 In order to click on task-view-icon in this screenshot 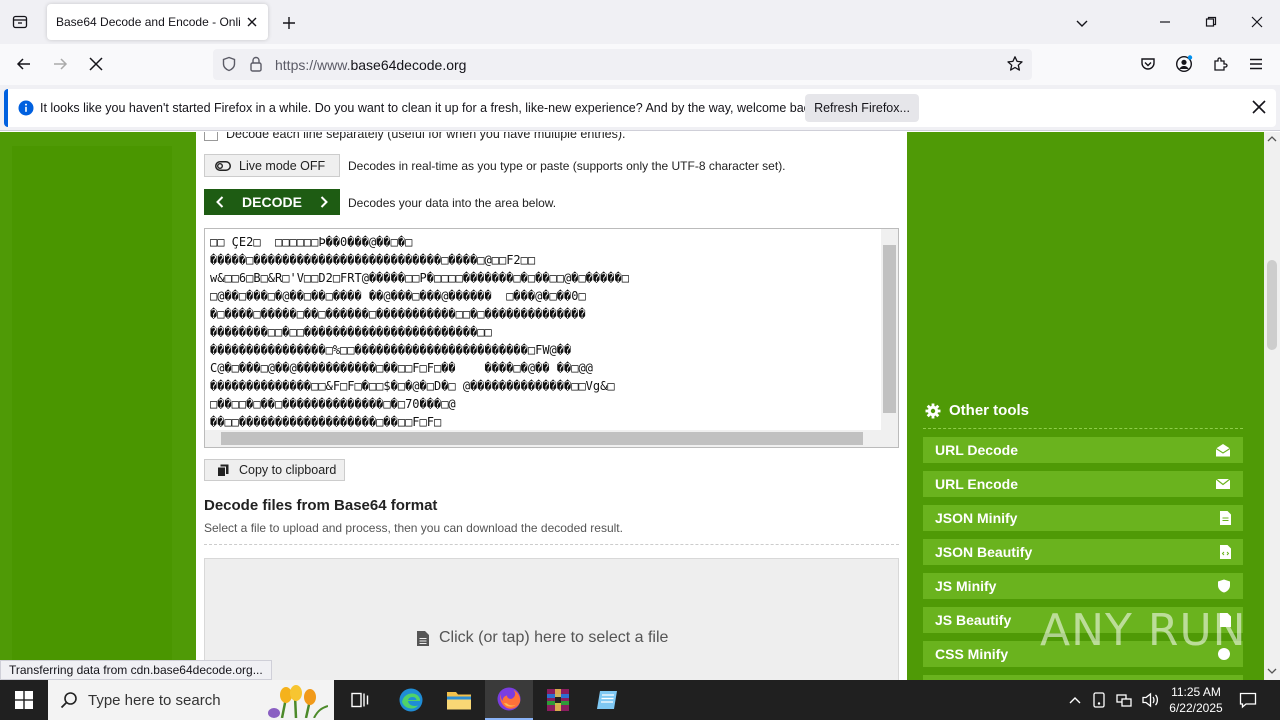, I will do `click(360, 700)`.